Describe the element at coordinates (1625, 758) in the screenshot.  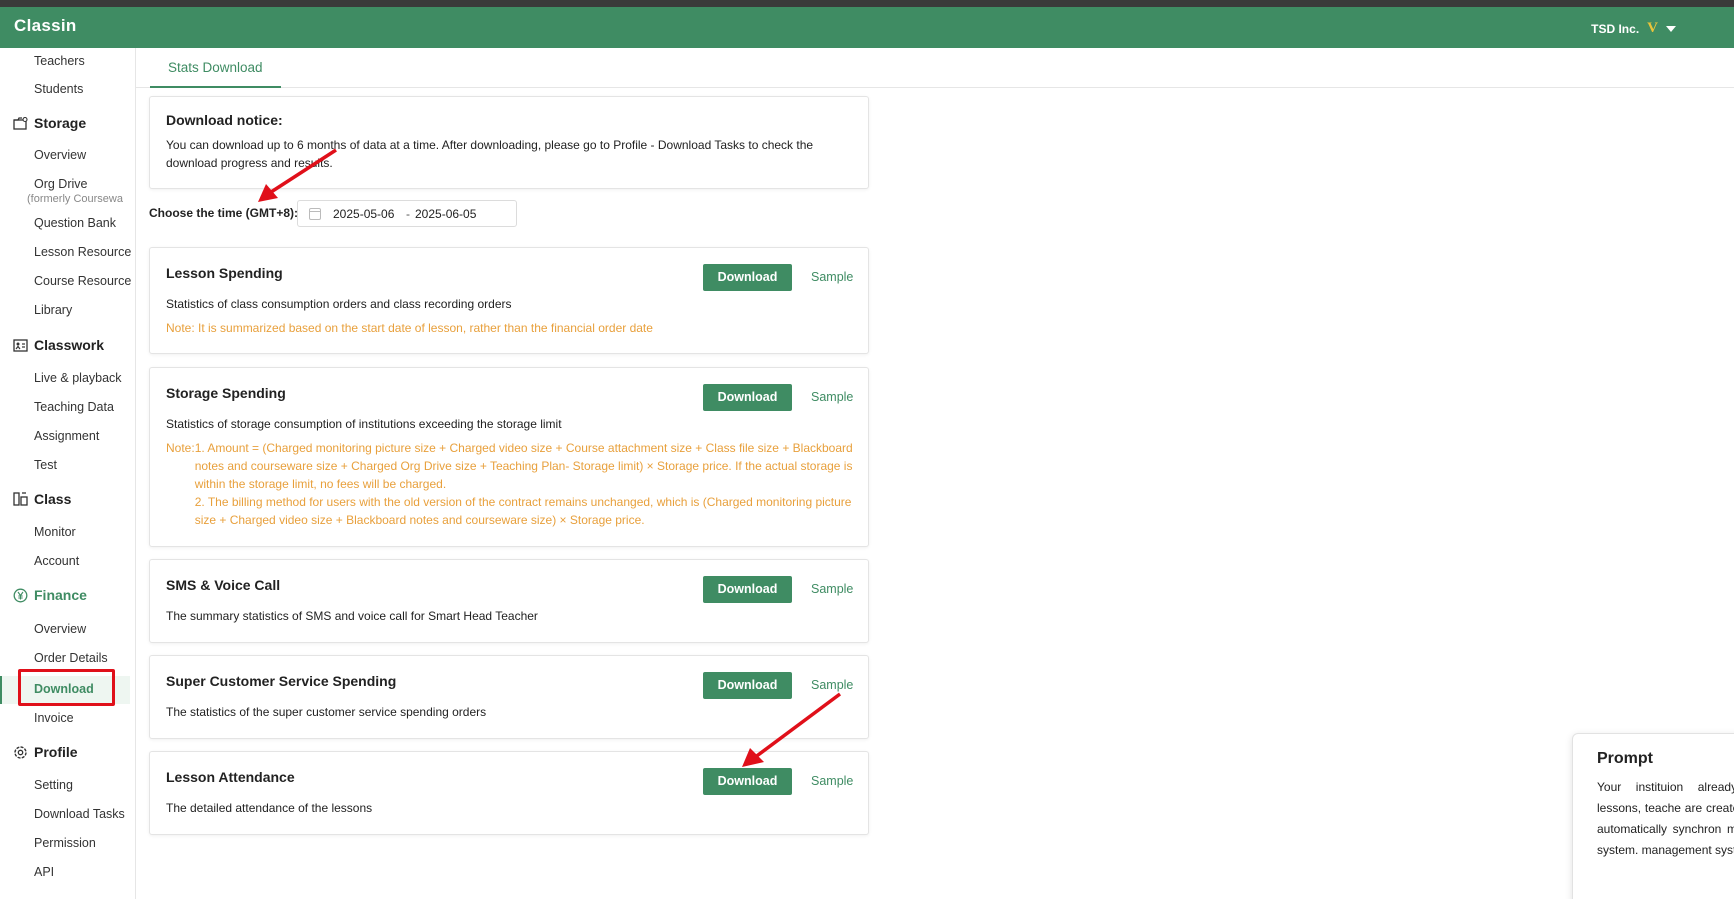
I see `prompt-title: Prompt` at that location.